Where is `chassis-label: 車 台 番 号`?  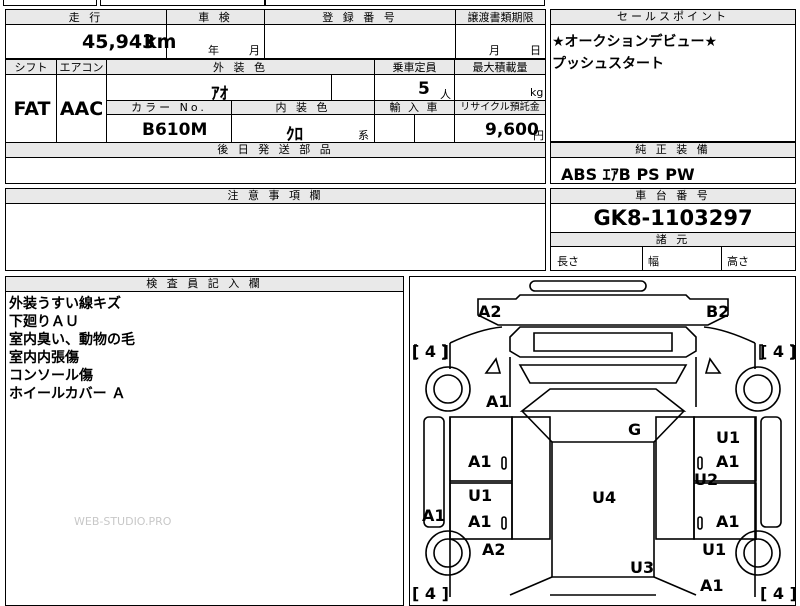 chassis-label: 車 台 番 号 is located at coordinates (673, 196).